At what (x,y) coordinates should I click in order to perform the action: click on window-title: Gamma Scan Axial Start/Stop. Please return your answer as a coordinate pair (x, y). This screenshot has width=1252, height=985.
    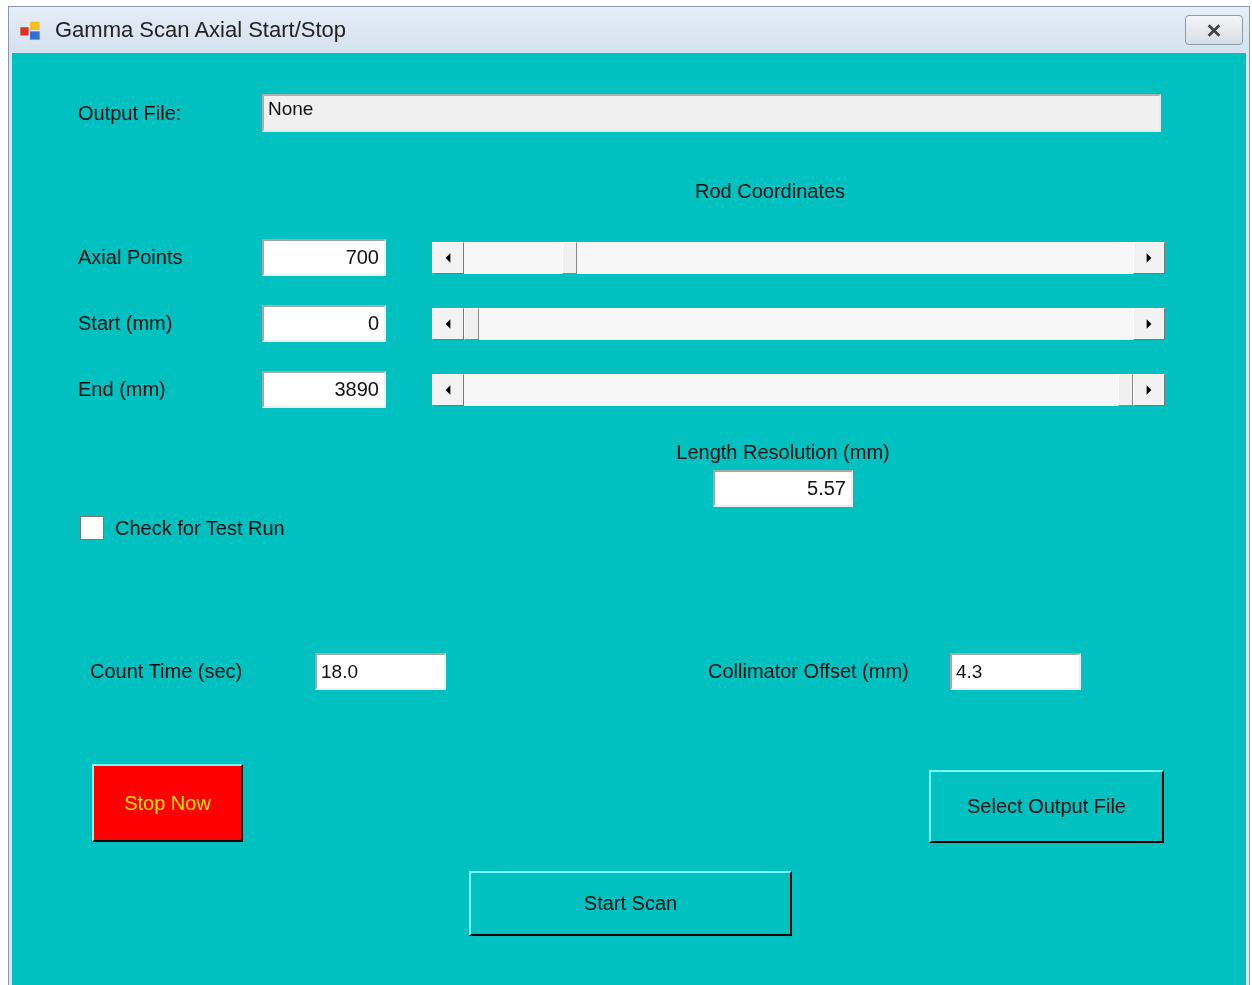
    Looking at the image, I should click on (201, 30).